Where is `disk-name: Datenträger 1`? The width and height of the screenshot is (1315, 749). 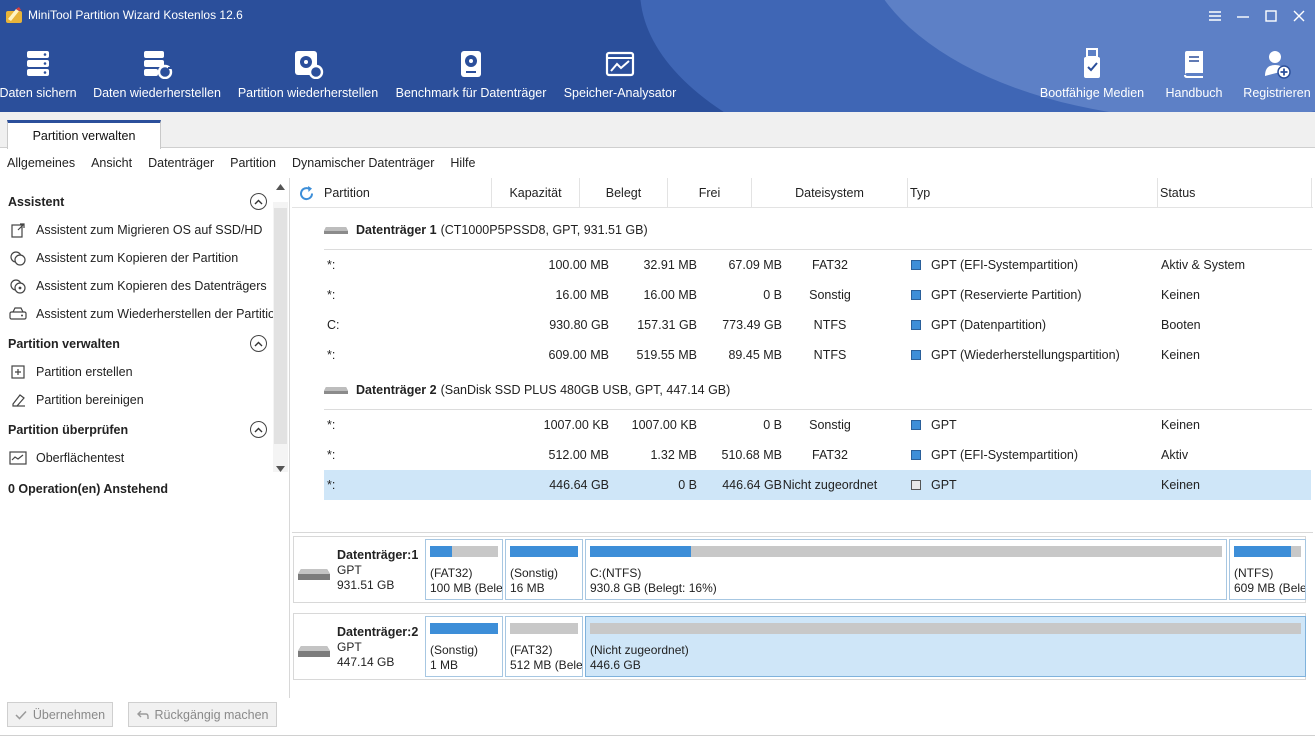 disk-name: Datenträger 1 is located at coordinates (396, 230).